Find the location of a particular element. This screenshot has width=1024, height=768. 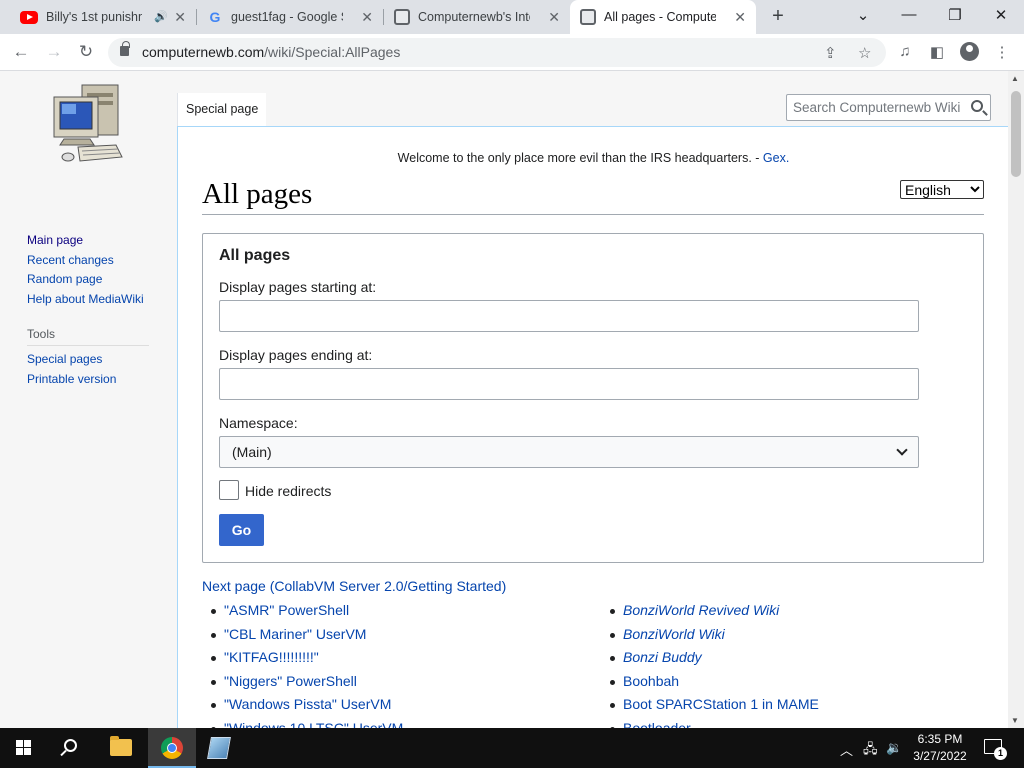

list-item: Bootloader is located at coordinates (710, 722).